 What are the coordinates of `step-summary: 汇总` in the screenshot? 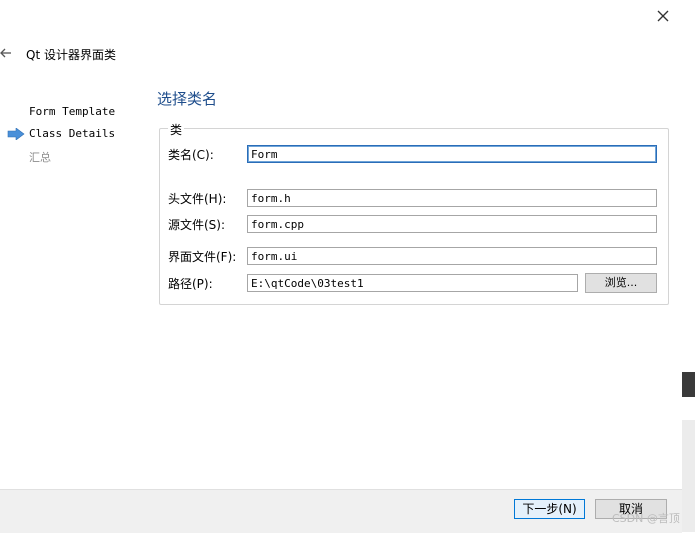 It's located at (40, 157).